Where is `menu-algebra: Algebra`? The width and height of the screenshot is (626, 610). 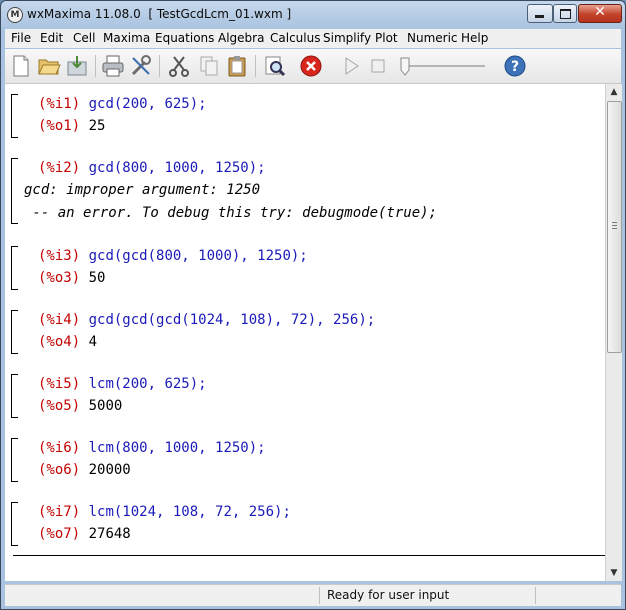 menu-algebra: Algebra is located at coordinates (241, 38).